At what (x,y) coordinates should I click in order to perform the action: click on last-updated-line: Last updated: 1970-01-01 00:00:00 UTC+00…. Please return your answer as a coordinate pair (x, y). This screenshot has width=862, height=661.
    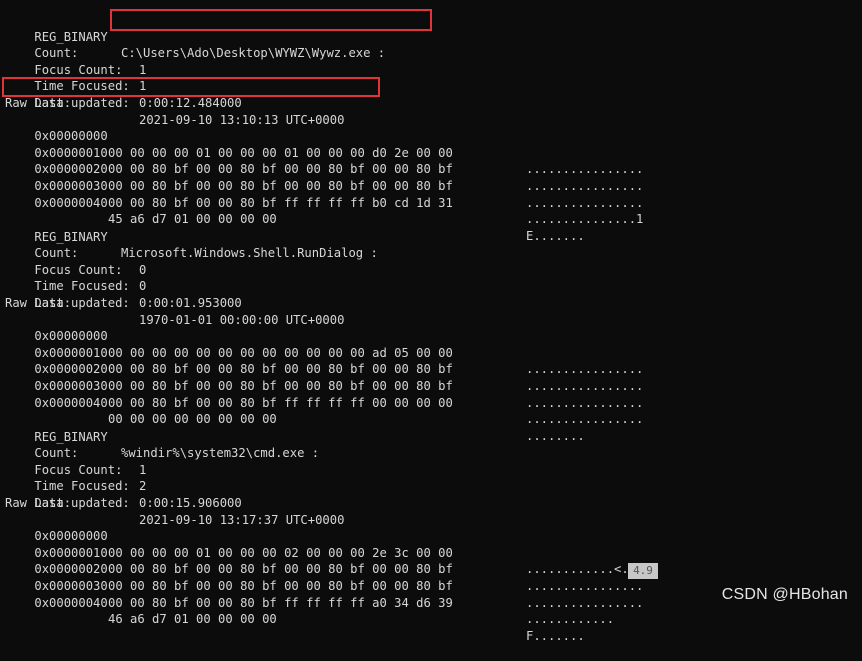
    Looking at the image, I should click on (174, 302).